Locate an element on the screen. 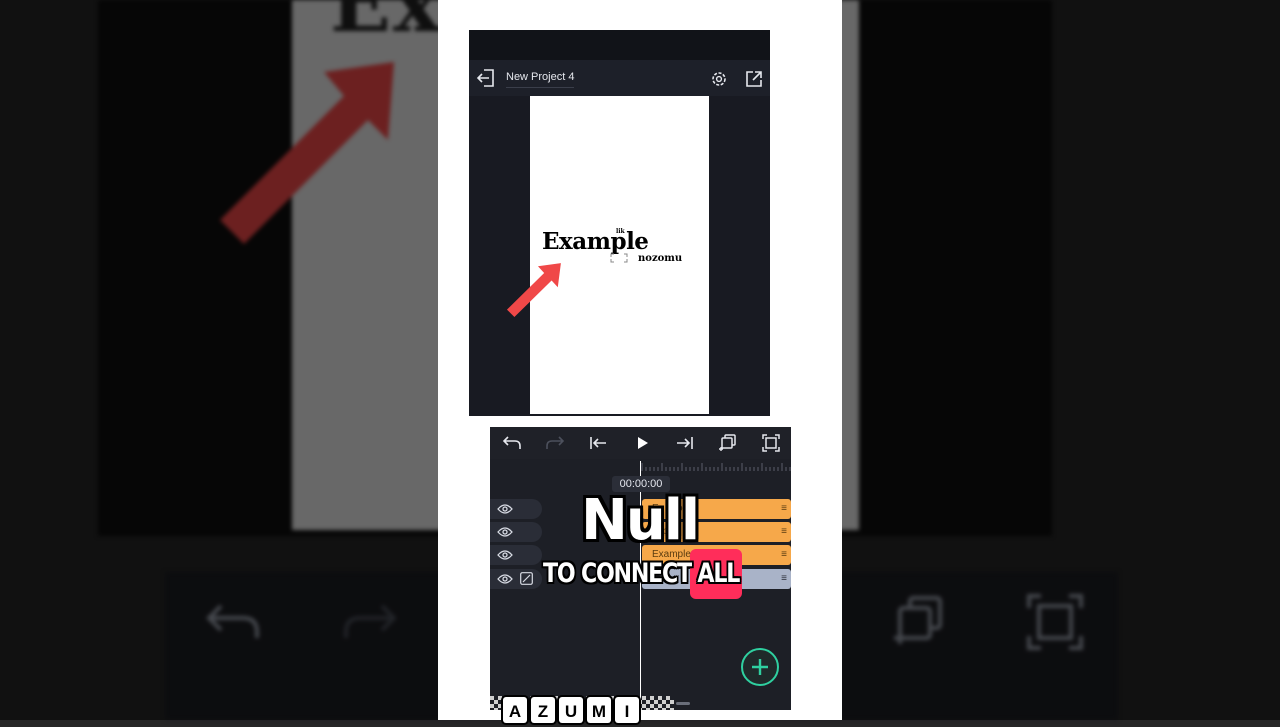 The width and height of the screenshot is (1280, 727). caption-letter: I is located at coordinates (627, 710).